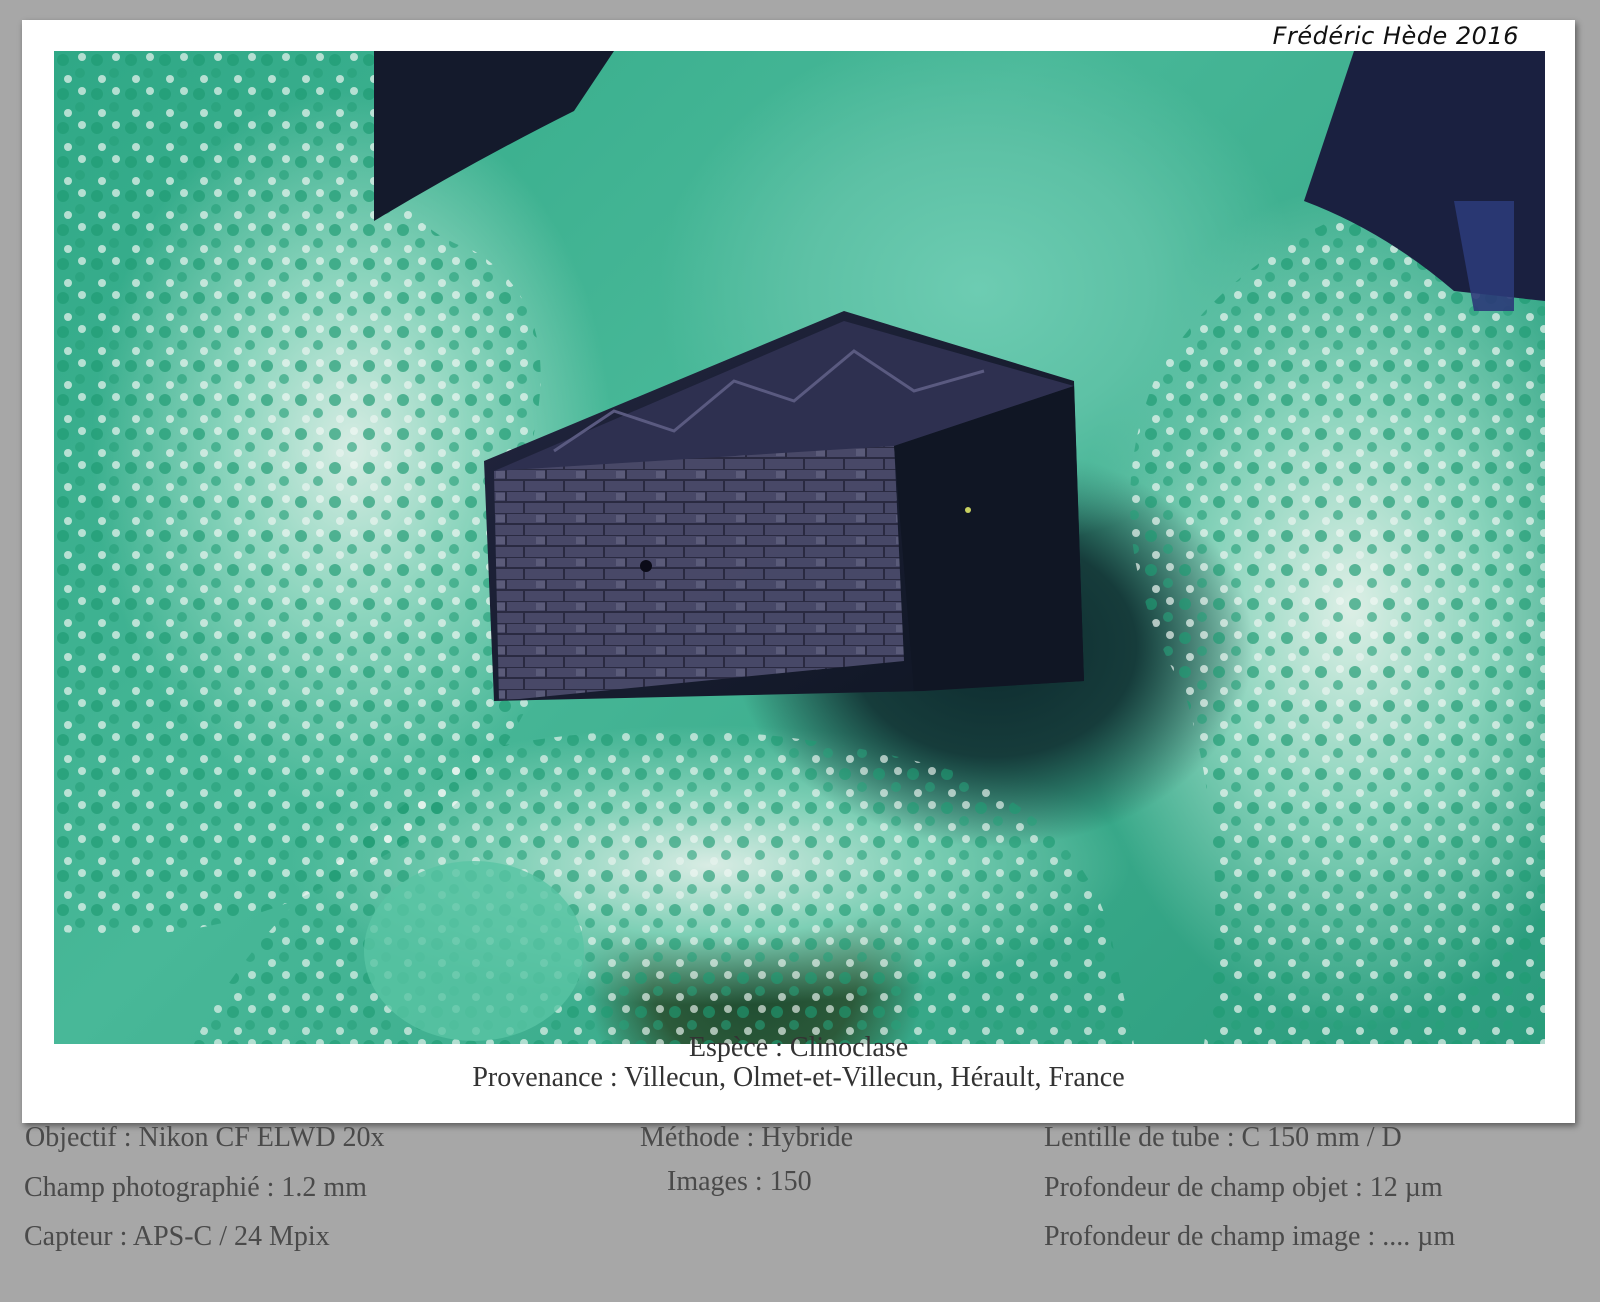 Image resolution: width=1600 pixels, height=1302 pixels. I want to click on spec-image-dof: Profondeur de champ image : .... µm, so click(1250, 1236).